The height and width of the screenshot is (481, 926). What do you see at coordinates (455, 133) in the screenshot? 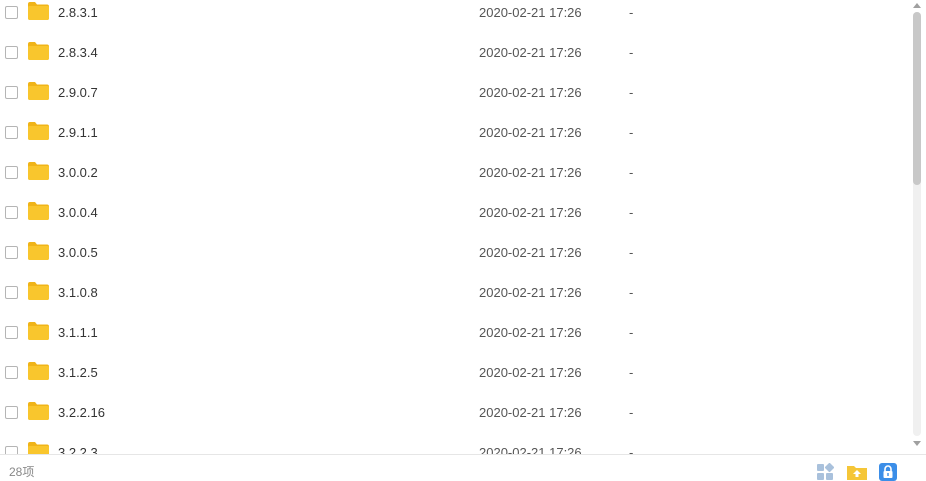
I see `file-row: 2.9.1.1 2020-02-21 17:26 -` at bounding box center [455, 133].